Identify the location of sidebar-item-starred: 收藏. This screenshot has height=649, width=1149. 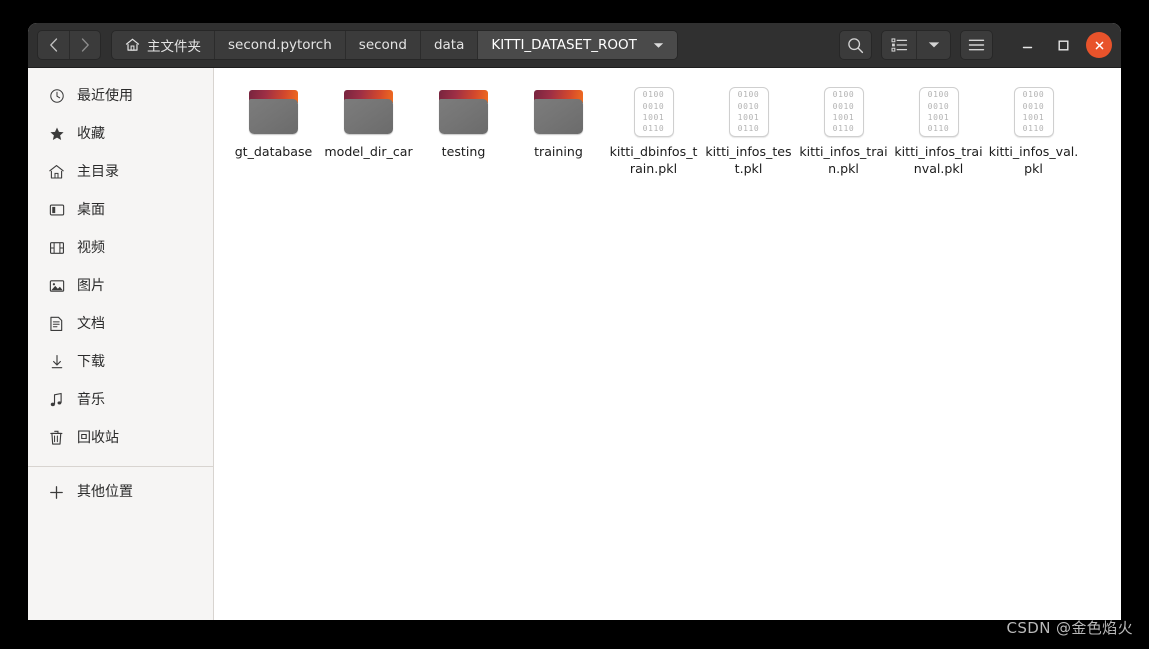
(120, 134).